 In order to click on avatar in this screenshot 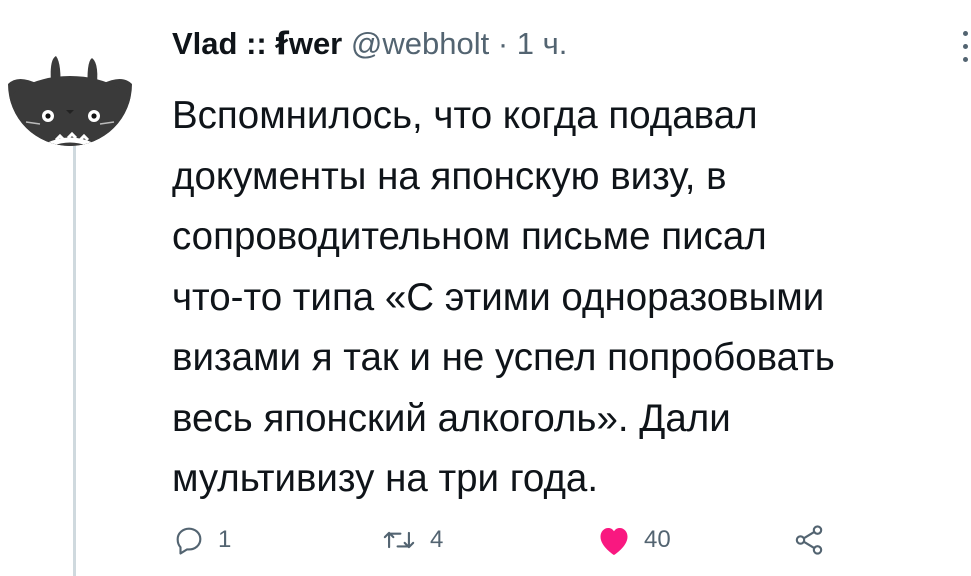, I will do `click(70, 84)`.